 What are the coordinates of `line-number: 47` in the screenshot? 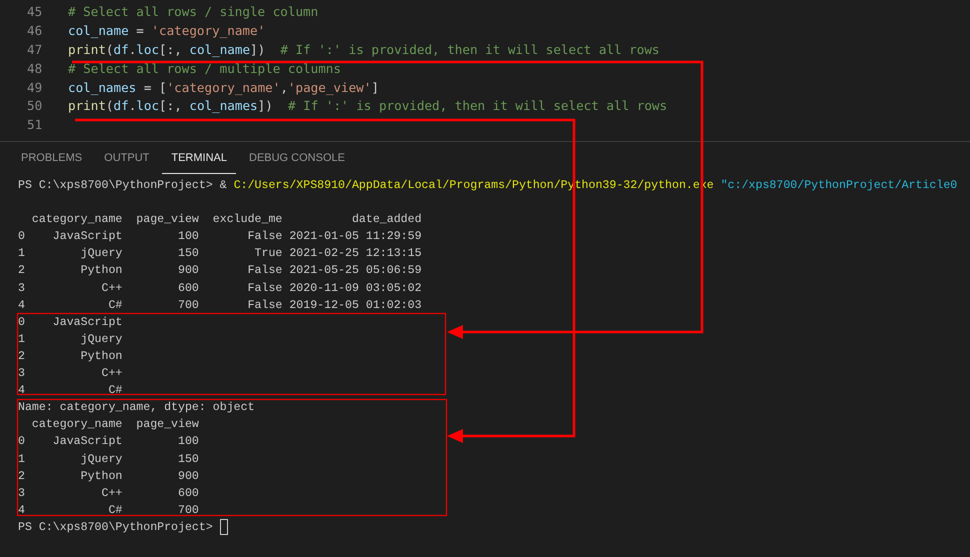 It's located at (35, 49).